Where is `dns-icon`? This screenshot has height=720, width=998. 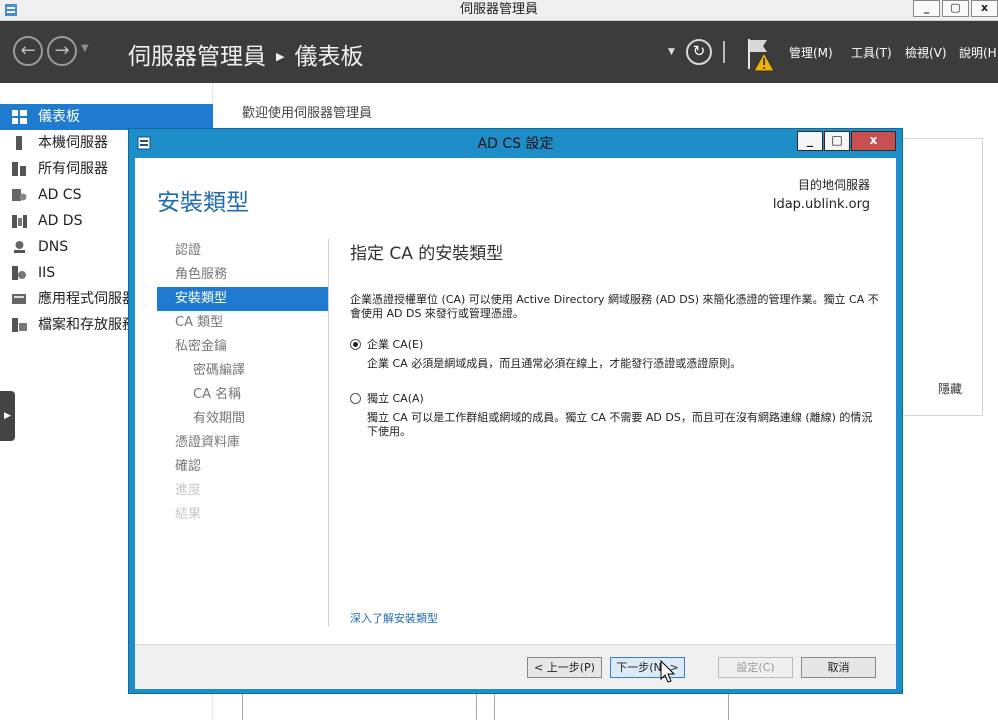
dns-icon is located at coordinates (19, 247).